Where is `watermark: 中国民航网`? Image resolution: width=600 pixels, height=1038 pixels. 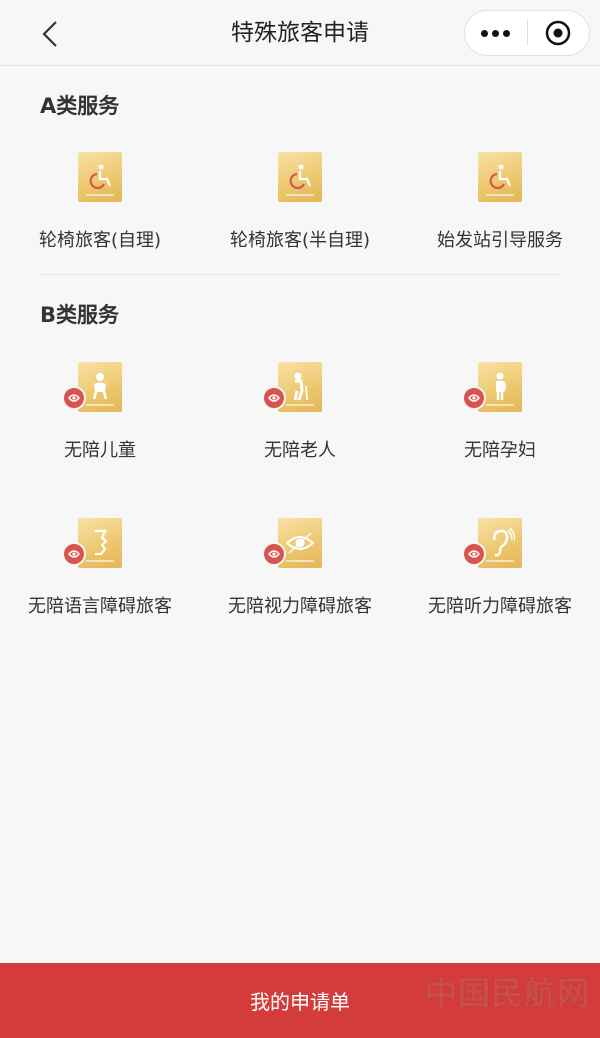
watermark: 中国民航网 is located at coordinates (507, 993).